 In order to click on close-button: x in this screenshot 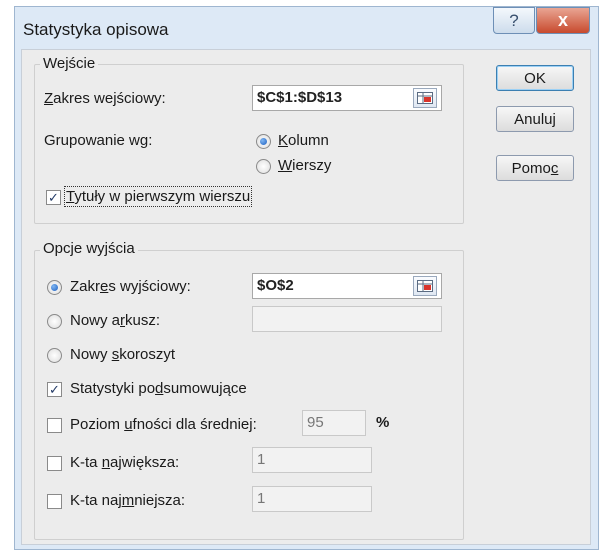, I will do `click(563, 20)`.